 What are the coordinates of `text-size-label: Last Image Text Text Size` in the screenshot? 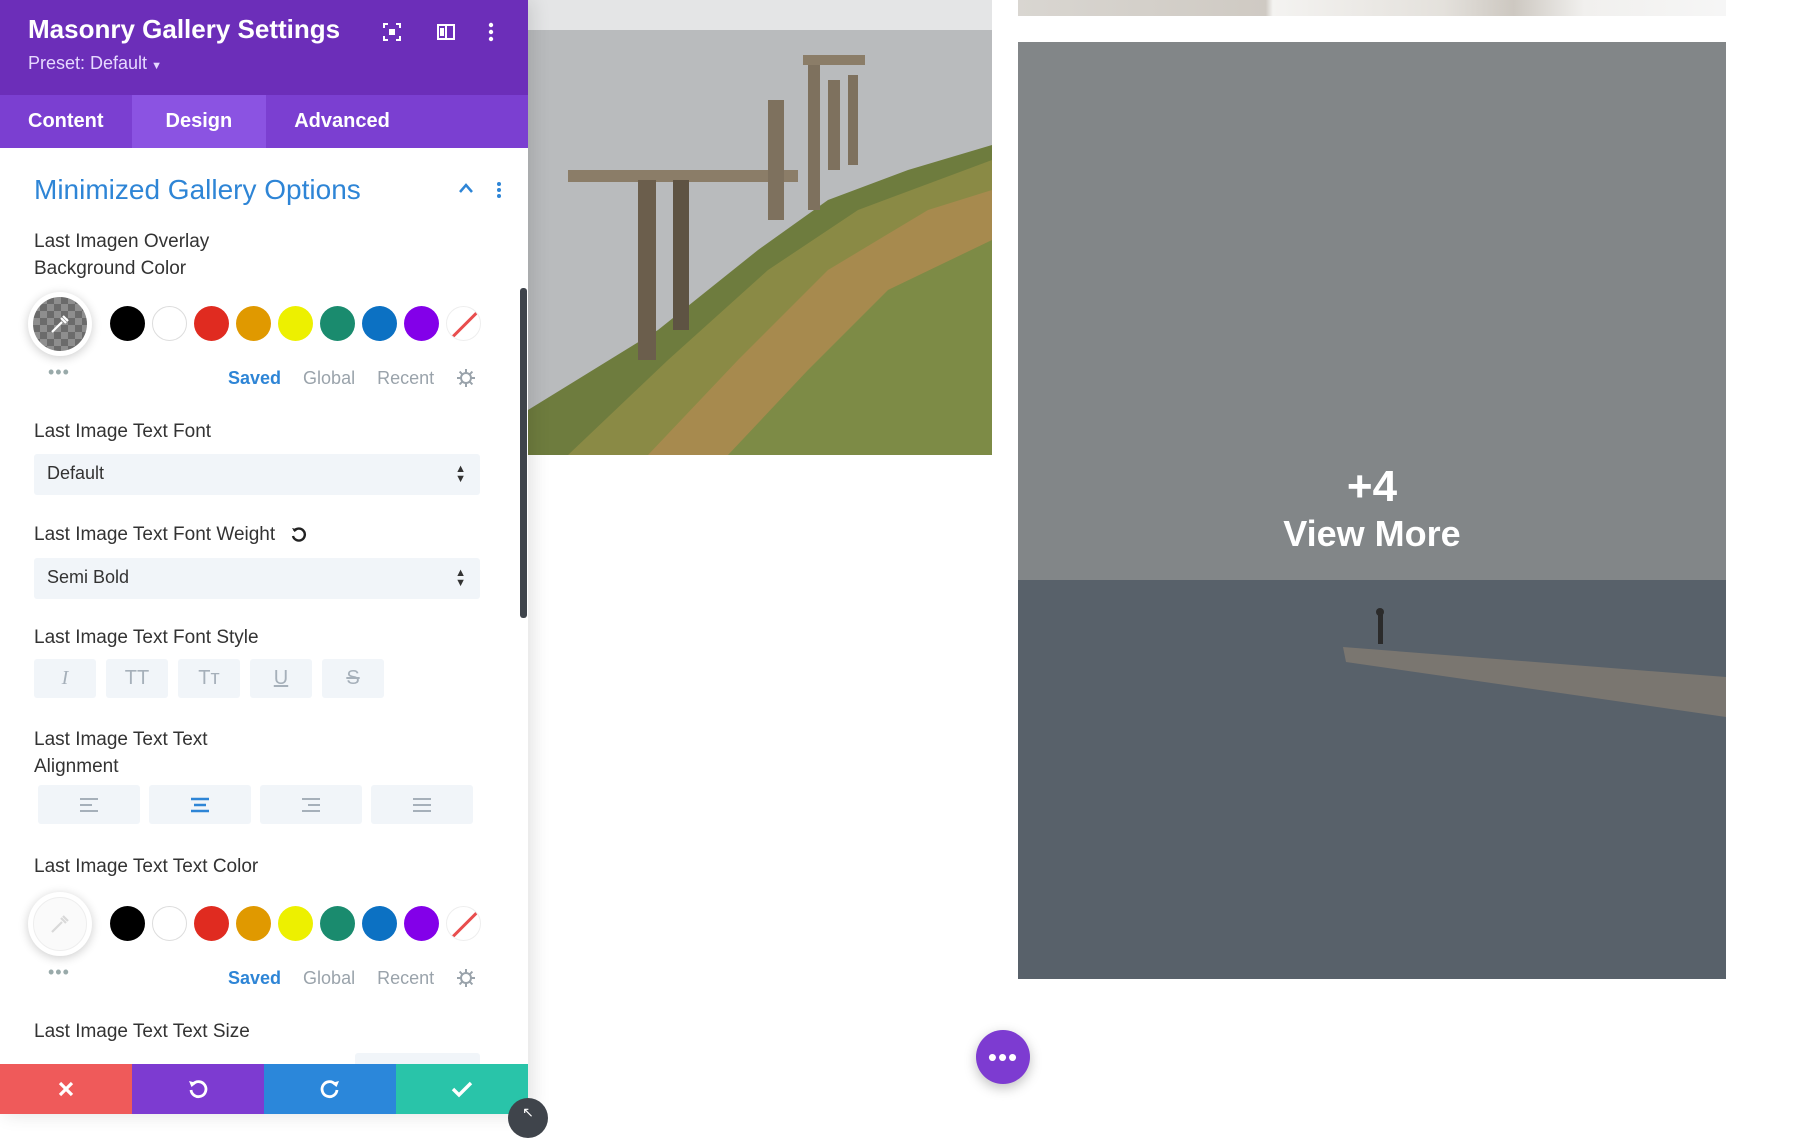 It's located at (142, 1031).